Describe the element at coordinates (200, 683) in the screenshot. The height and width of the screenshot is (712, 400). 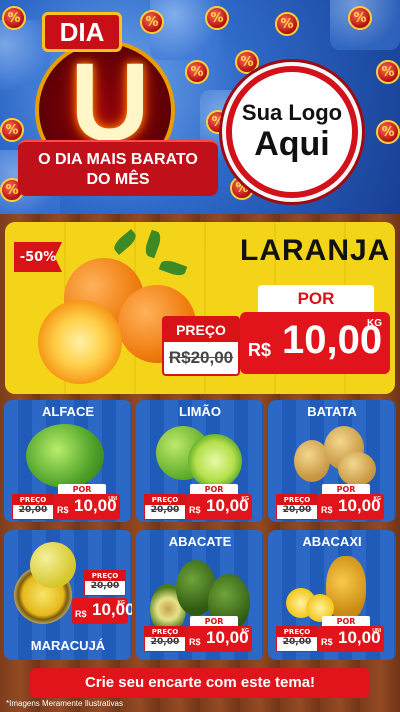
I see `cta-button: Crie seu encarte com este tema!` at that location.